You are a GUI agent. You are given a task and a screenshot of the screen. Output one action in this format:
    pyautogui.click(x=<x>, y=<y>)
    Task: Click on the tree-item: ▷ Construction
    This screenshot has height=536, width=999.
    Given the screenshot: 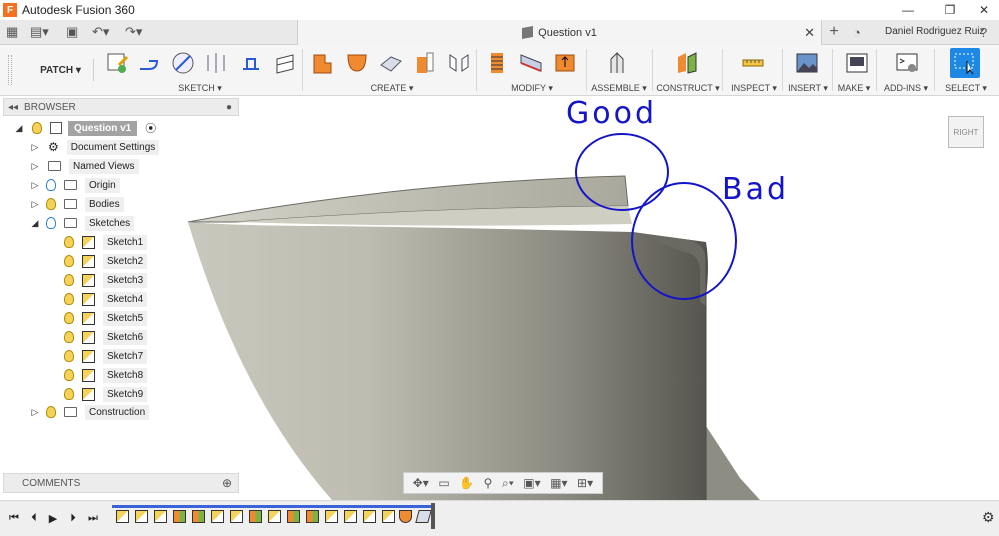 What is the action you would take?
    pyautogui.click(x=90, y=412)
    